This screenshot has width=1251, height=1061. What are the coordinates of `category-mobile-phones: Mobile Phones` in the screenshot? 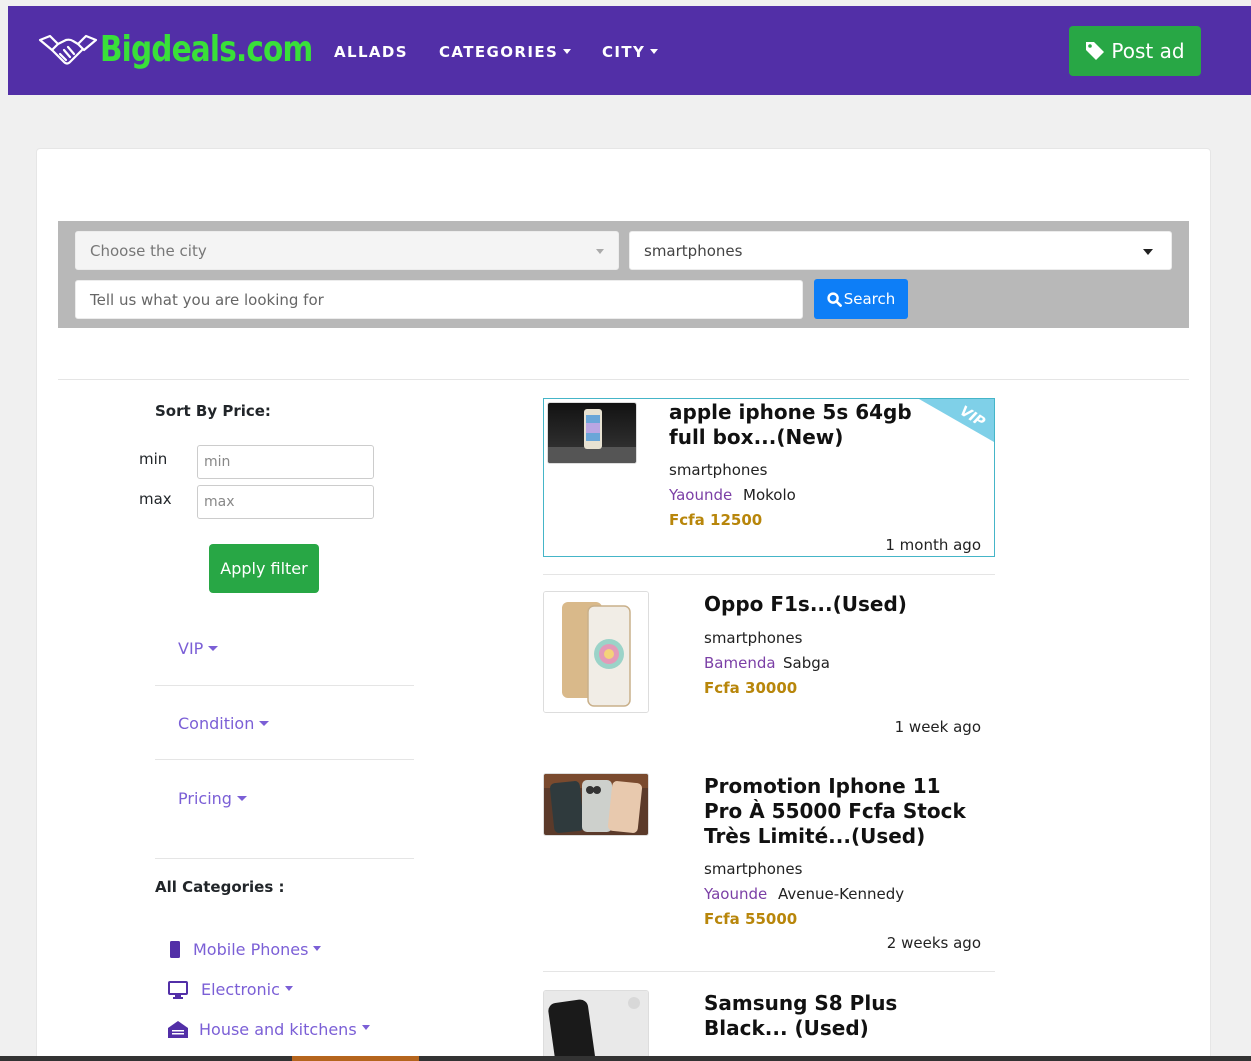 It's located at (244, 949).